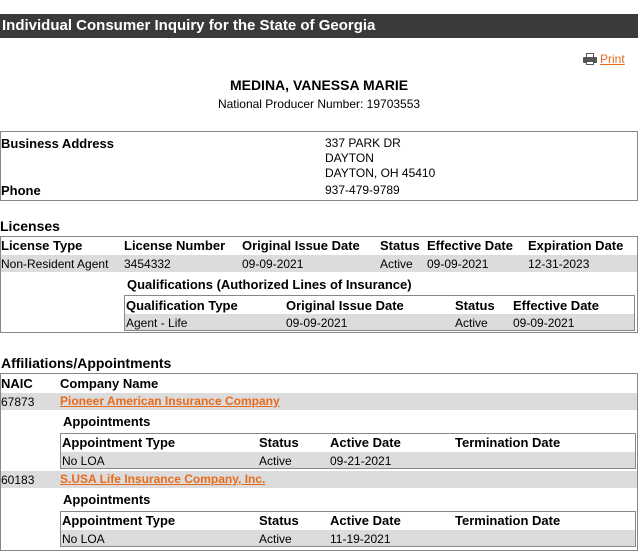 The height and width of the screenshot is (554, 644). Describe the element at coordinates (86, 363) in the screenshot. I see `affiliations-heading: Affiliations/Appointments` at that location.